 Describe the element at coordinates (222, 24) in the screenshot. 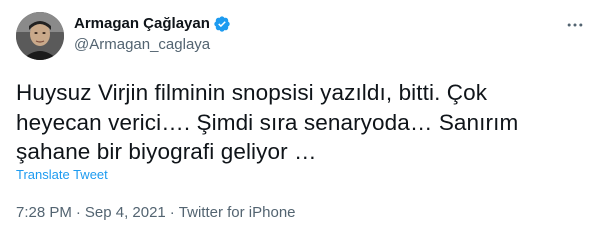

I see `verified-badge-icon` at that location.